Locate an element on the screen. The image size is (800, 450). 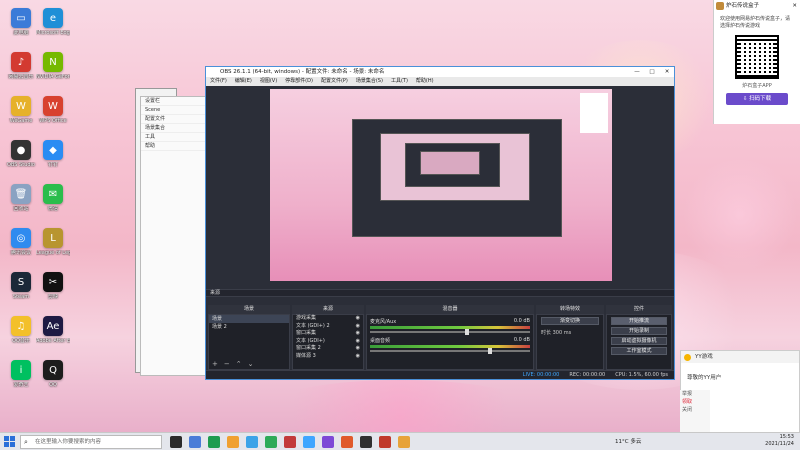
scenes-header: 场景 is located at coordinates (249, 309).